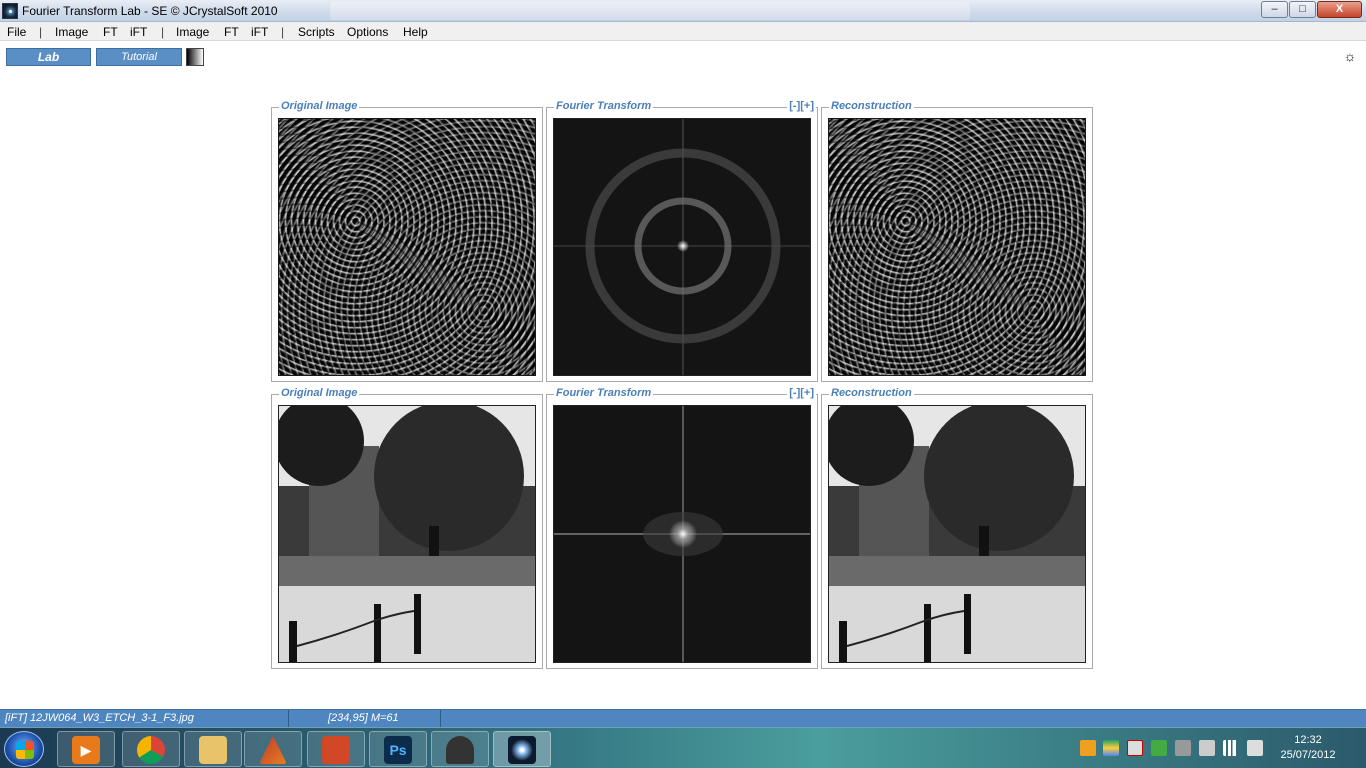 Image resolution: width=1366 pixels, height=768 pixels. What do you see at coordinates (367, 32) in the screenshot?
I see `menu-options: Options` at bounding box center [367, 32].